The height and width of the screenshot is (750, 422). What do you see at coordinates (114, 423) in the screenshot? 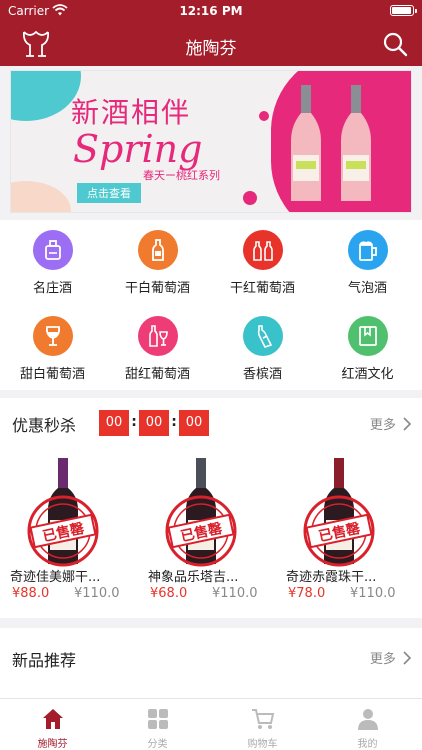
I see `countdown-hours: 00` at bounding box center [114, 423].